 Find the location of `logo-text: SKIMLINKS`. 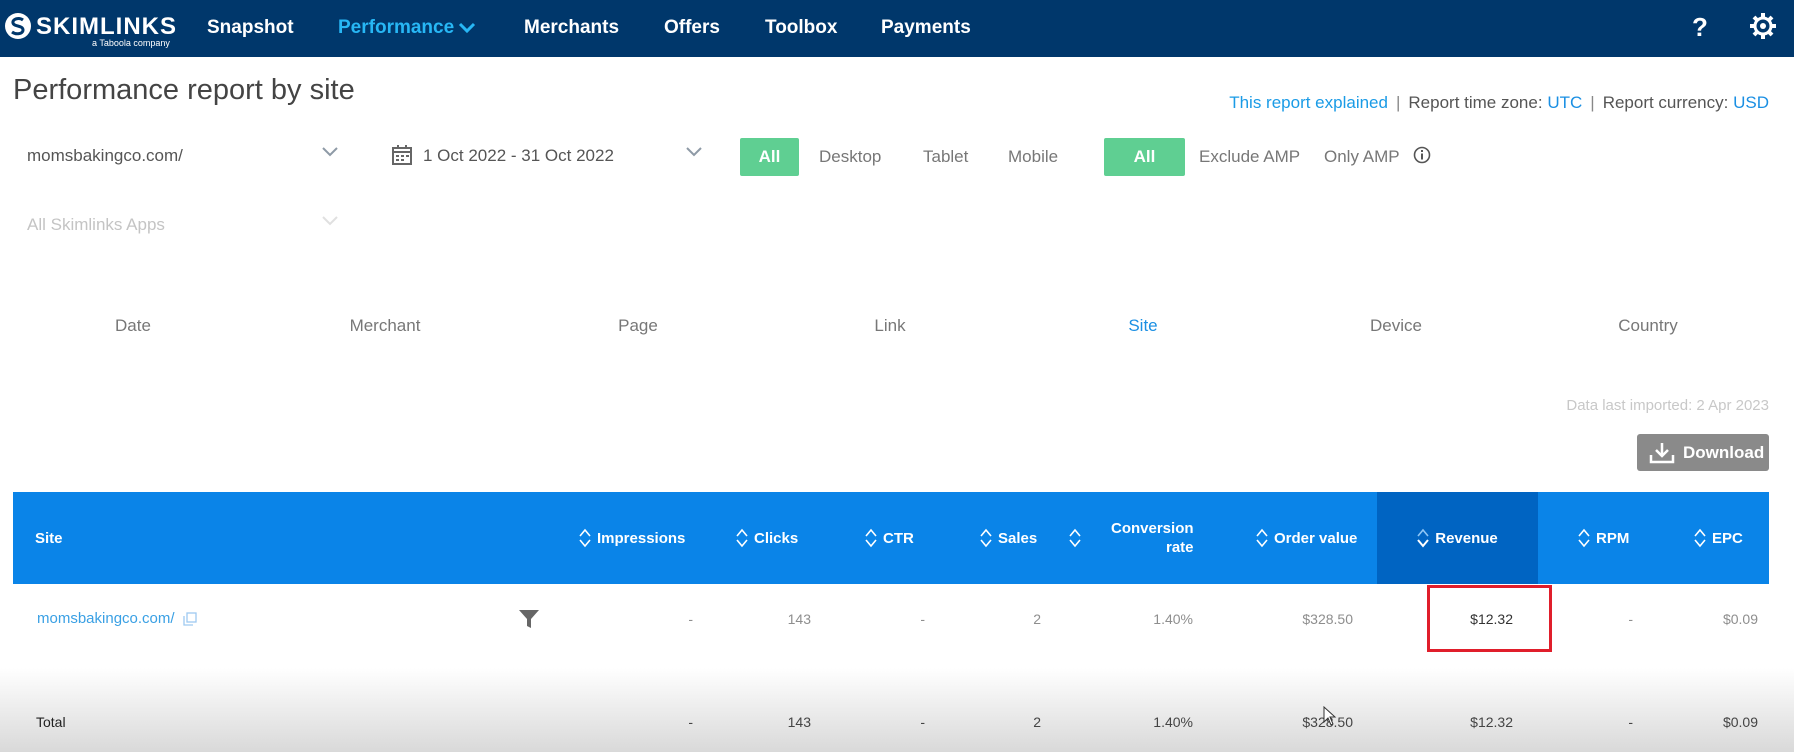

logo-text: SKIMLINKS is located at coordinates (106, 26).